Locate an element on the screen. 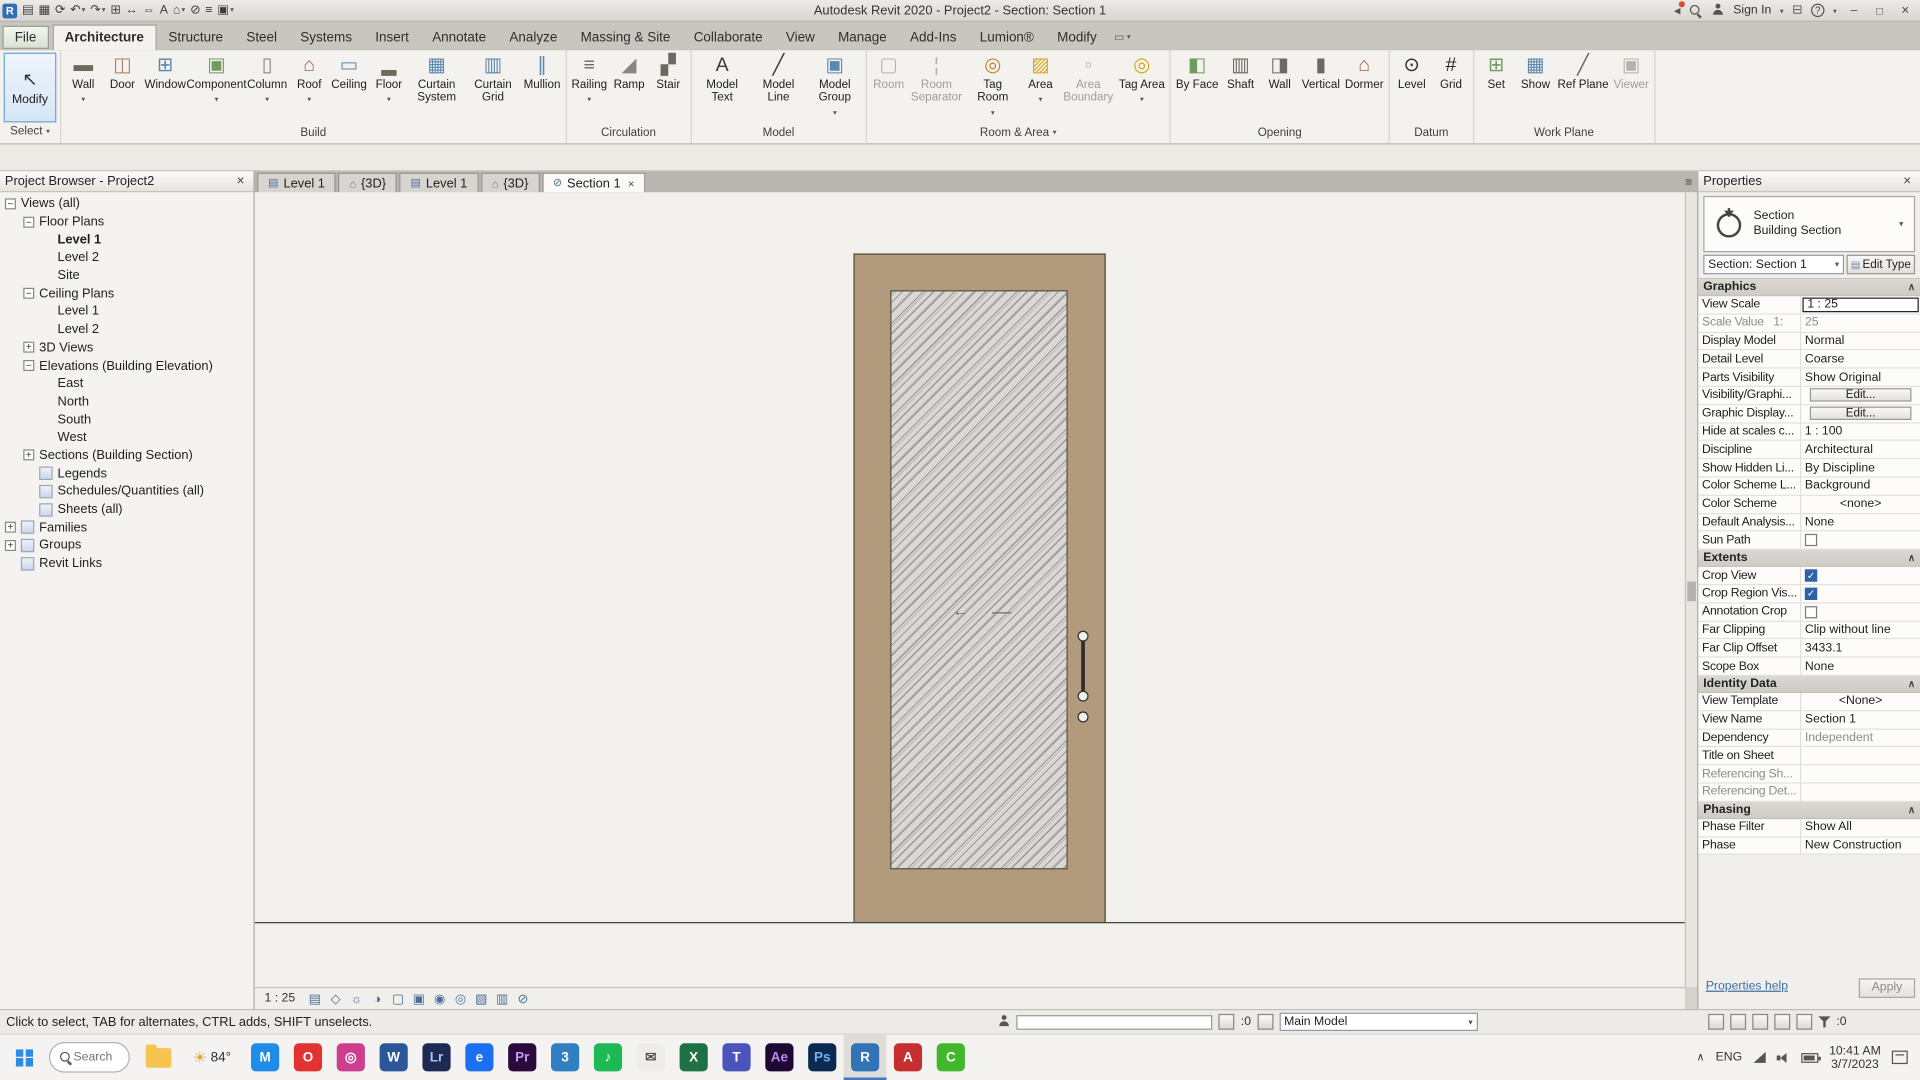 The width and height of the screenshot is (1920, 1080). tree-item: + Families is located at coordinates (126, 527).